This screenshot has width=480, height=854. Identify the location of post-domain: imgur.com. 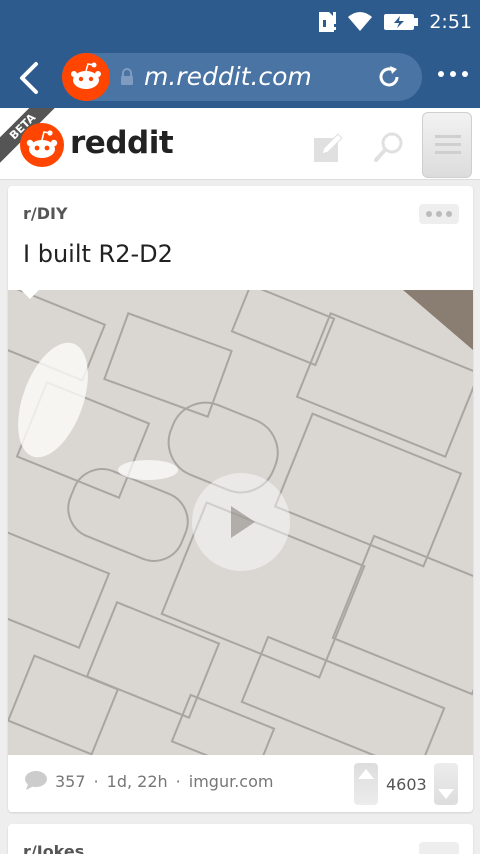
(231, 781).